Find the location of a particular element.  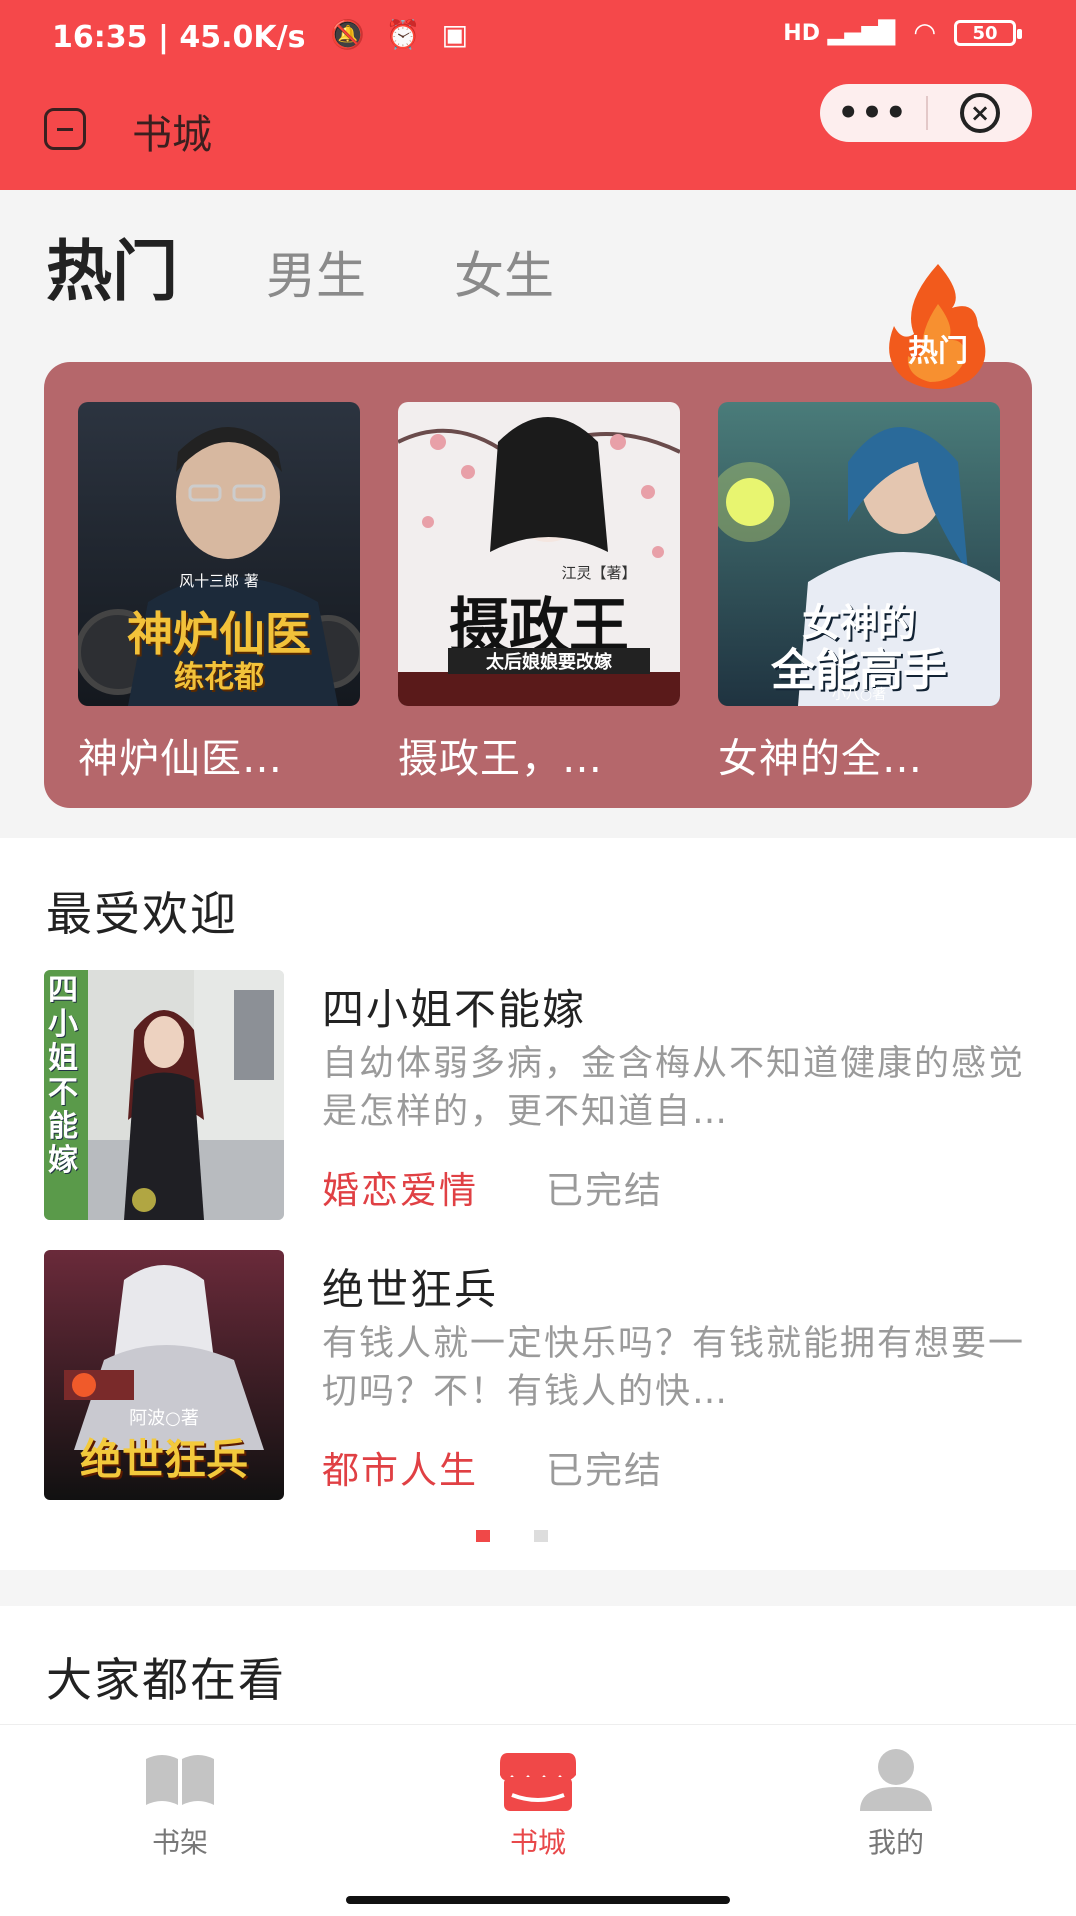

profile-icon is located at coordinates (896, 1780).